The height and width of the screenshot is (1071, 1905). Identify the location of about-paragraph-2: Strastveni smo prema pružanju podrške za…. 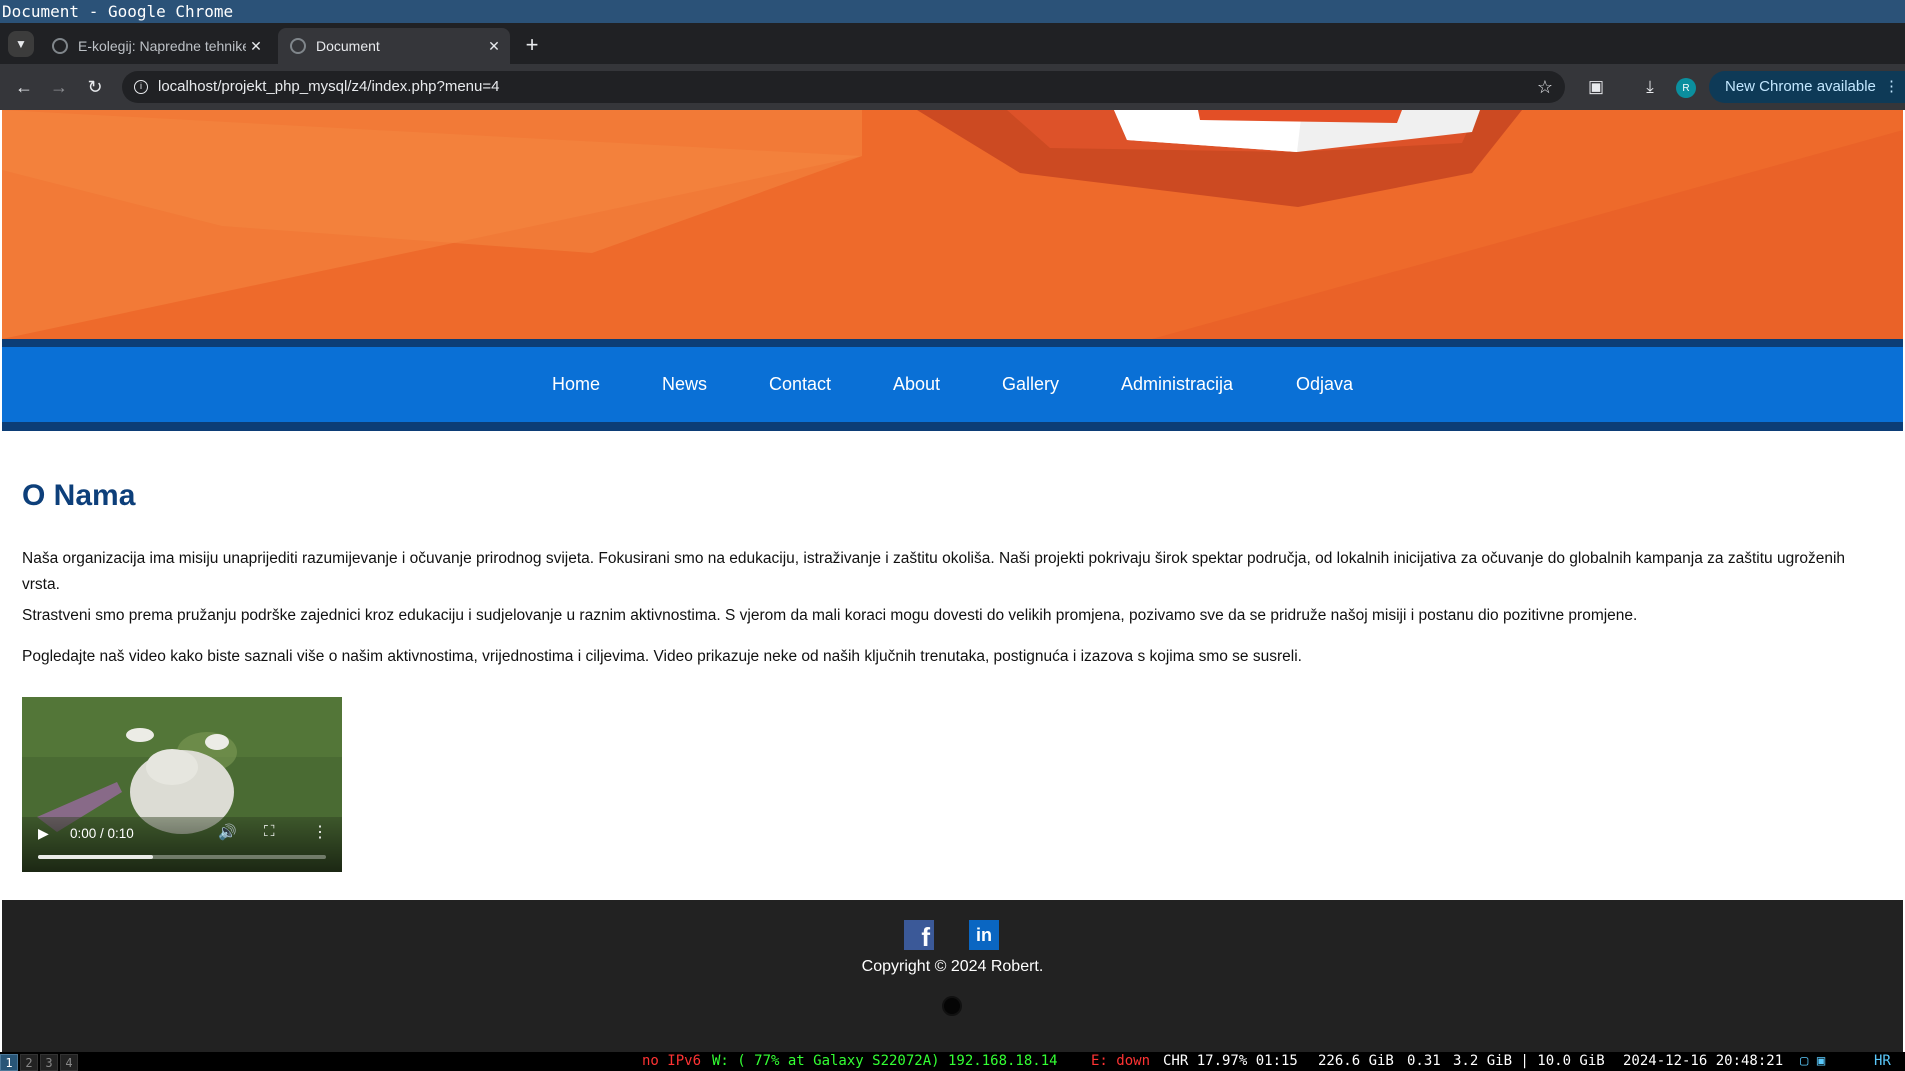
(830, 615).